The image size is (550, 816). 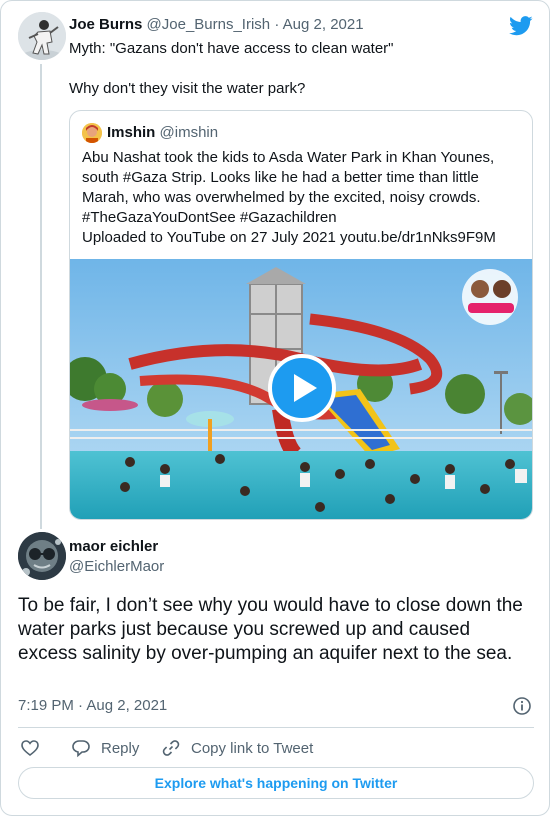 I want to click on heart-icon, so click(x=30, y=748).